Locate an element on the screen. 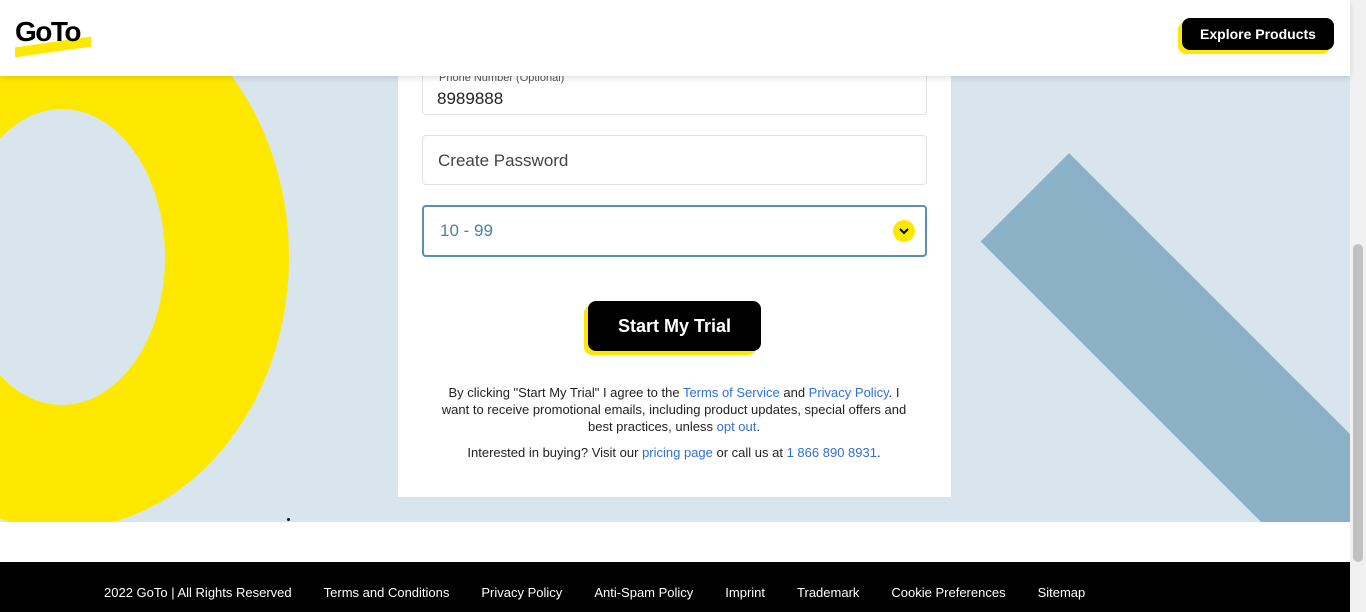 The width and height of the screenshot is (1366, 612). page-scrollbar is located at coordinates (1358, 306).